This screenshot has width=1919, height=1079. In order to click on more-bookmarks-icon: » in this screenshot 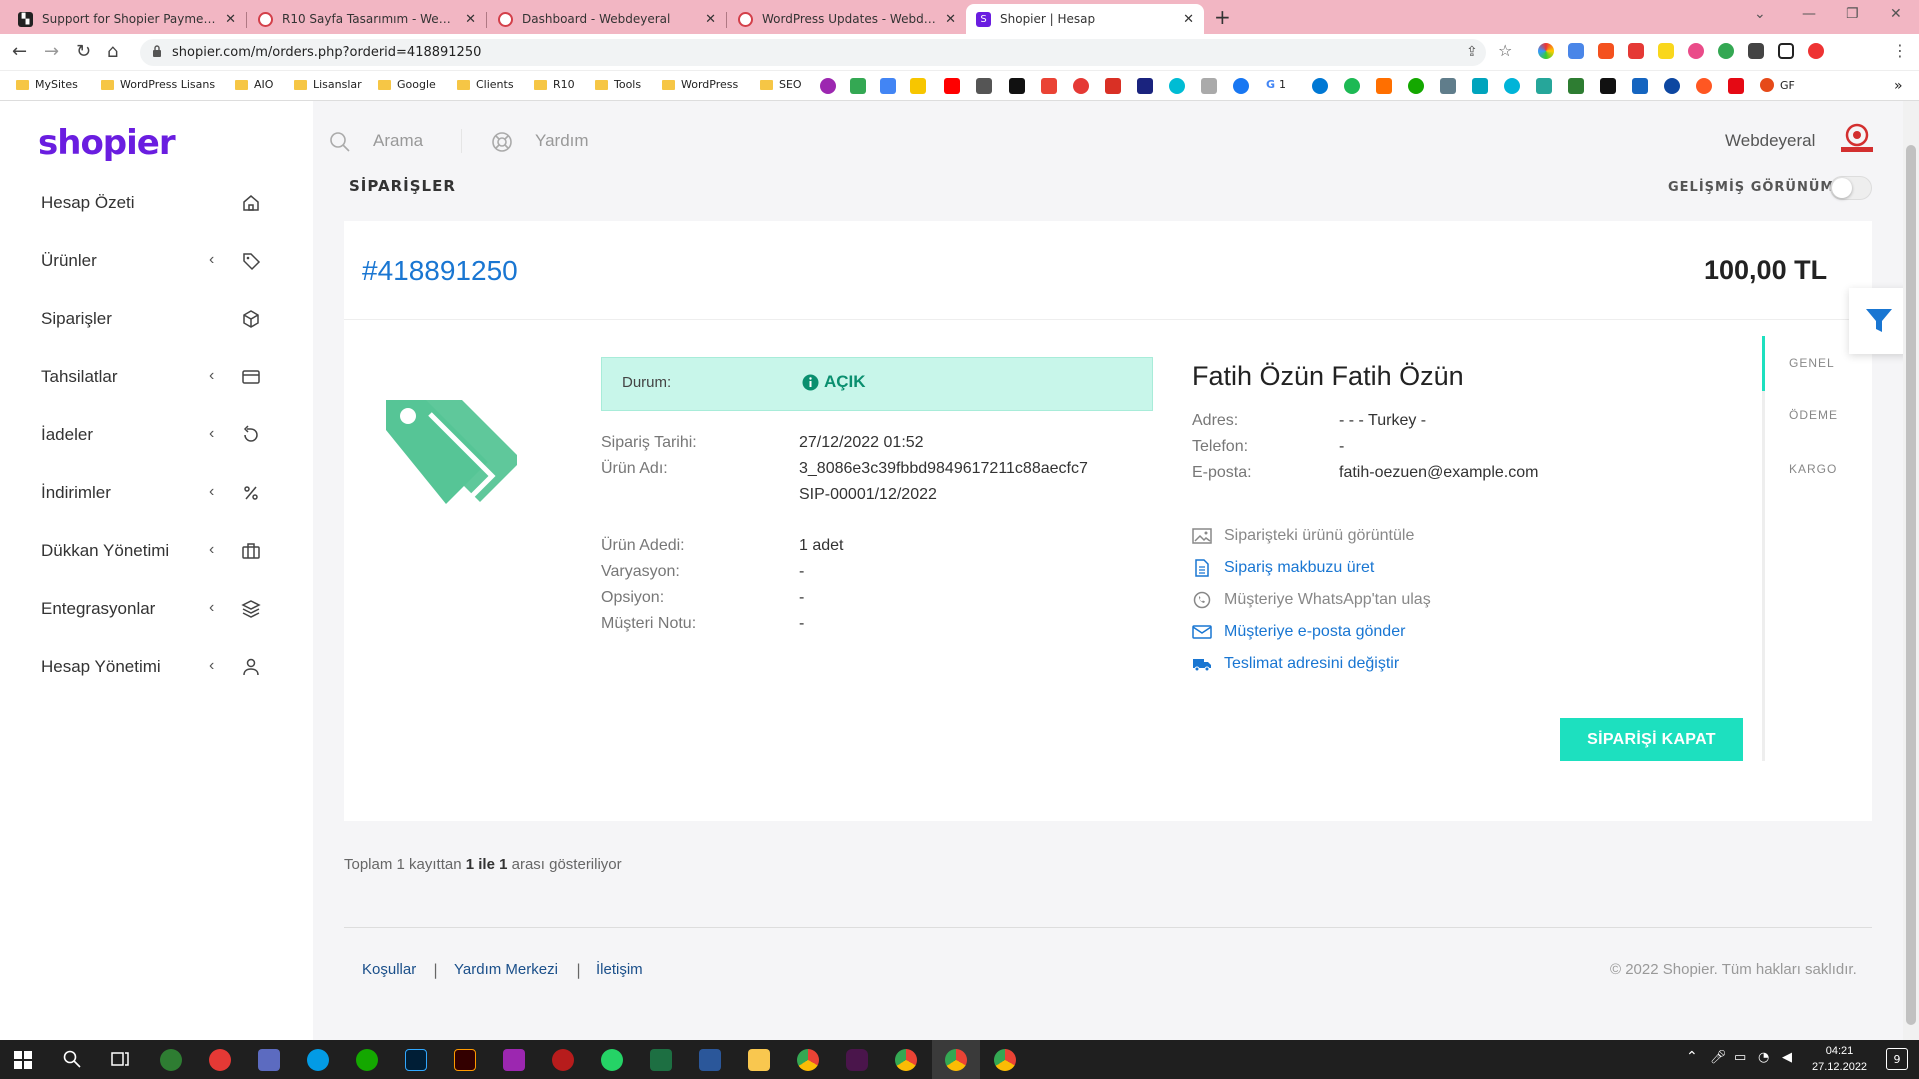, I will do `click(1898, 86)`.